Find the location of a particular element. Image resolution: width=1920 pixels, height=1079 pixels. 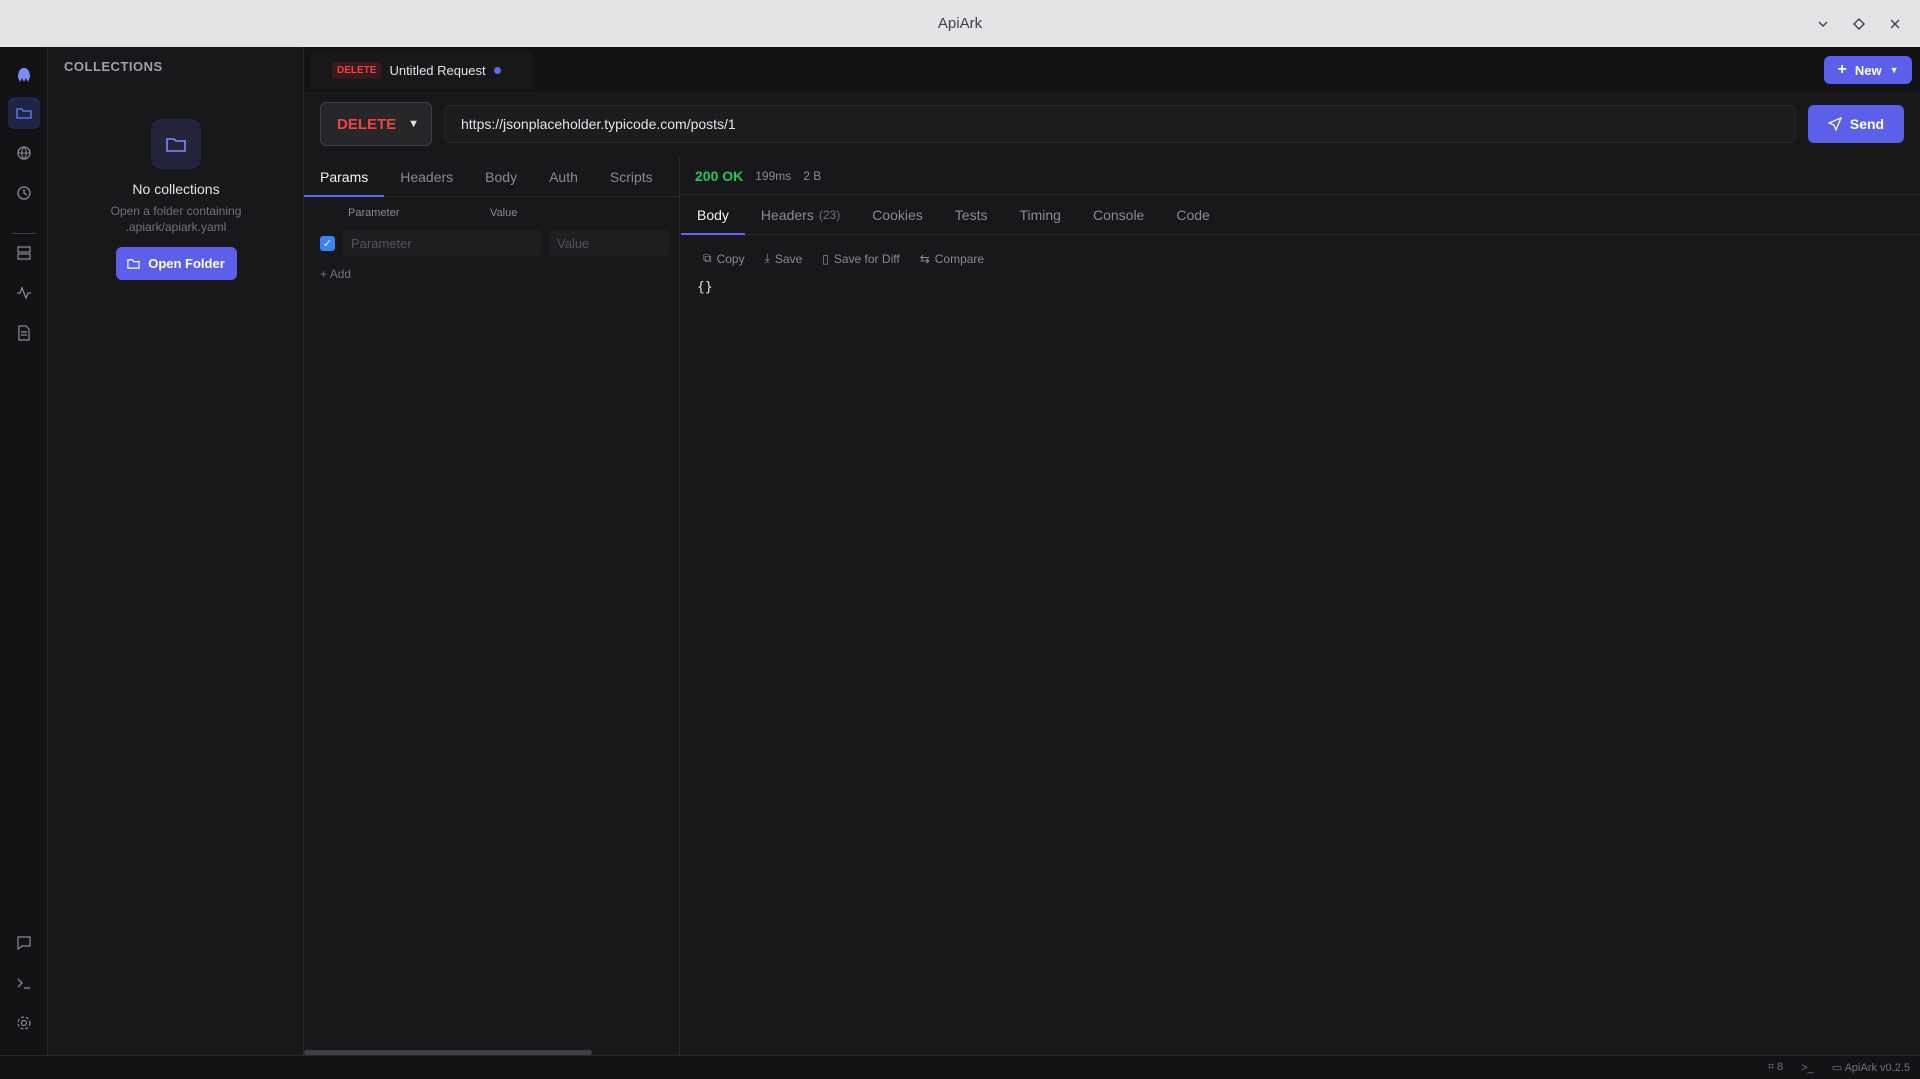

response-status-bar: 200 OK 199ms 2 B is located at coordinates (1300, 176).